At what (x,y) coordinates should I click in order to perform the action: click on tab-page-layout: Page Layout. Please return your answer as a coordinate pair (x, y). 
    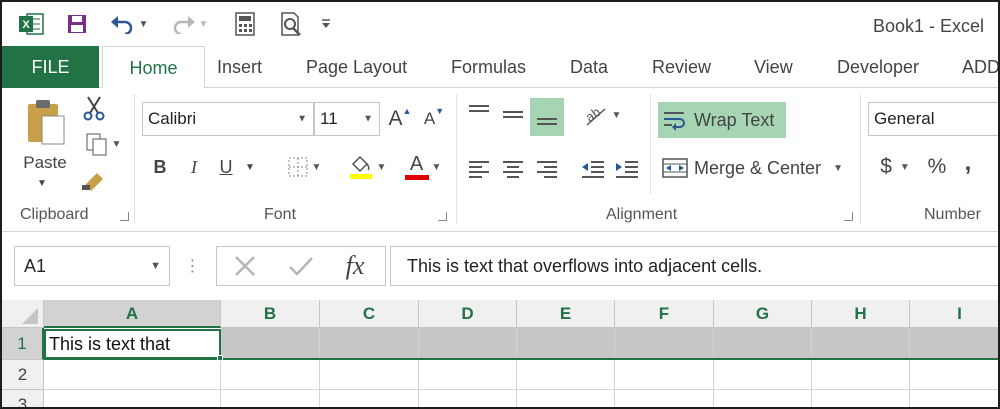
    Looking at the image, I should click on (356, 67).